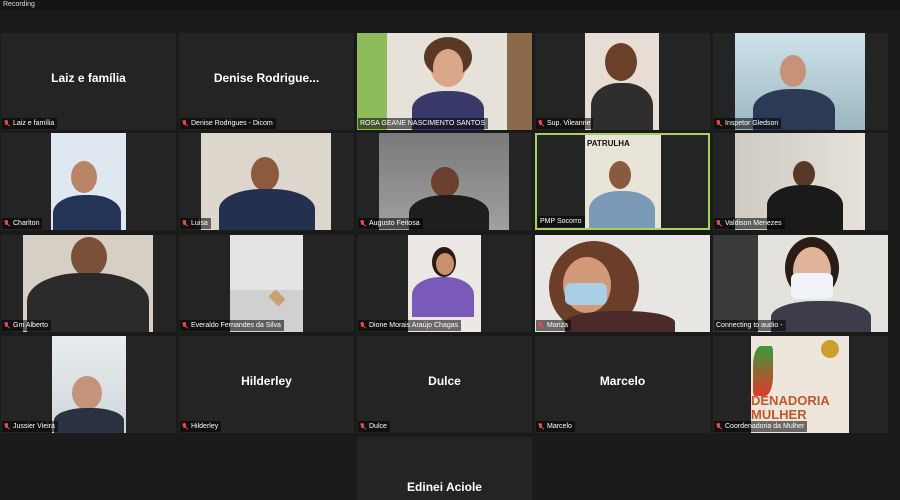 The height and width of the screenshot is (500, 900). Describe the element at coordinates (205, 426) in the screenshot. I see `name-text: Hilderley` at that location.